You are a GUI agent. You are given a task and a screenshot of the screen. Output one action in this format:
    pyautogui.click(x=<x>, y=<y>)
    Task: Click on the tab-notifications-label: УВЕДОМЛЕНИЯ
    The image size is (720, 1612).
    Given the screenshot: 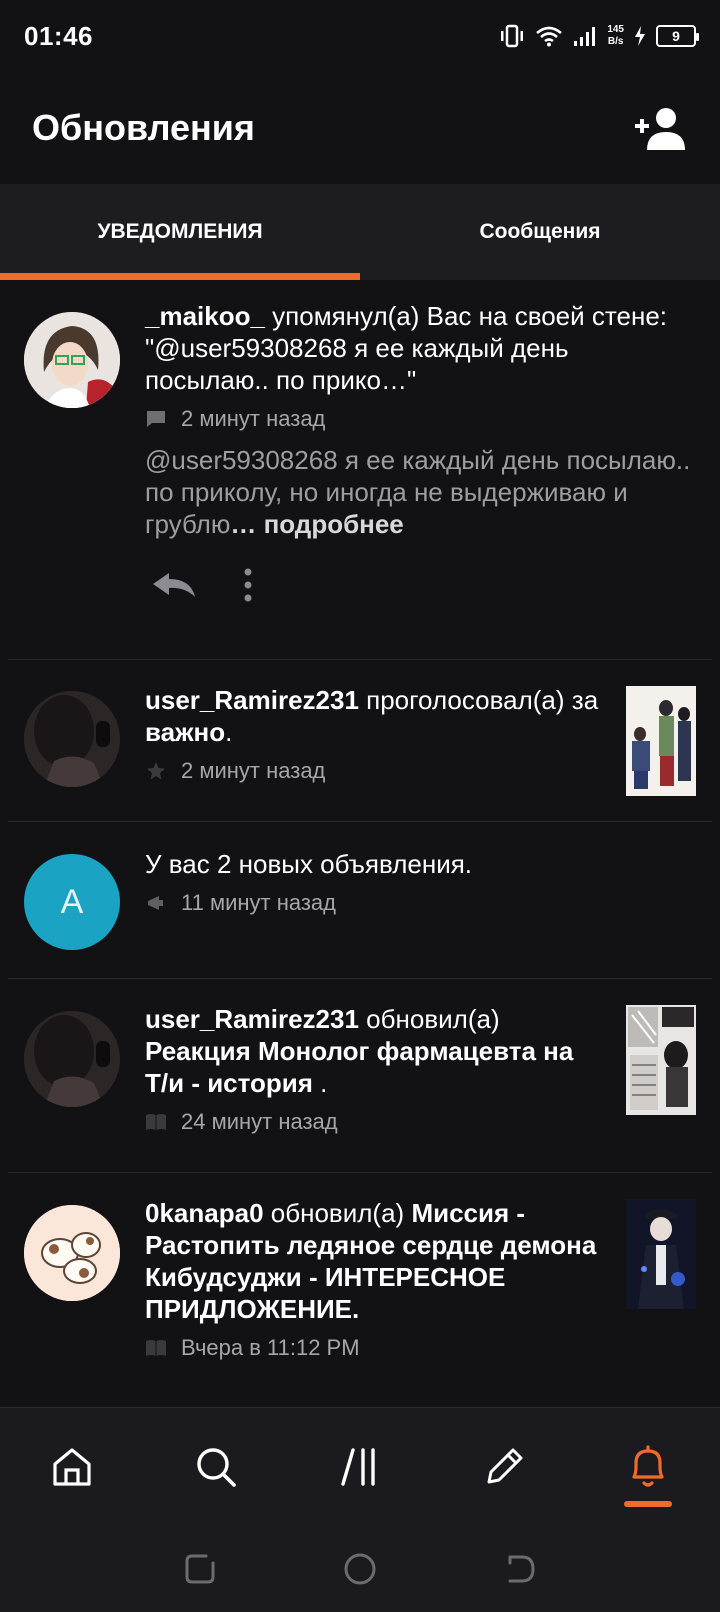 What is the action you would take?
    pyautogui.click(x=180, y=231)
    